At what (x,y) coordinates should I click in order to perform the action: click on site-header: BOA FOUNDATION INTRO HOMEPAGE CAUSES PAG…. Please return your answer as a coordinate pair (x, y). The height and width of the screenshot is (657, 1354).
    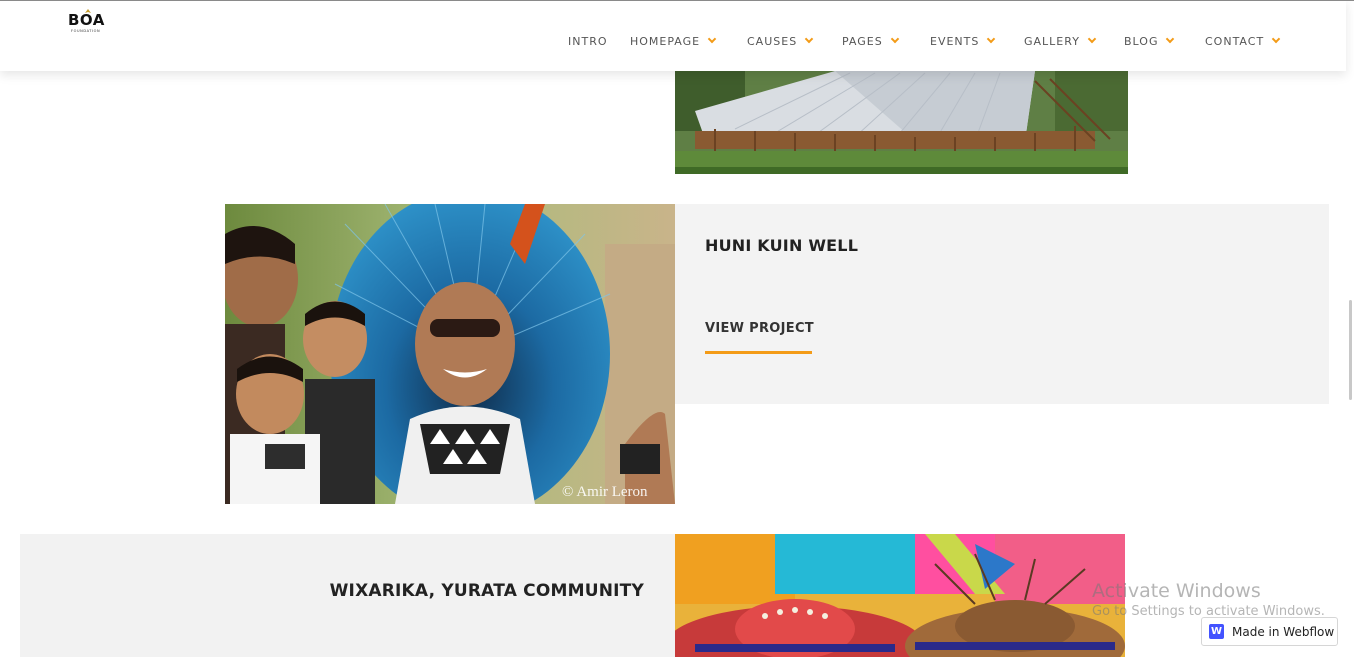
    Looking at the image, I should click on (673, 35).